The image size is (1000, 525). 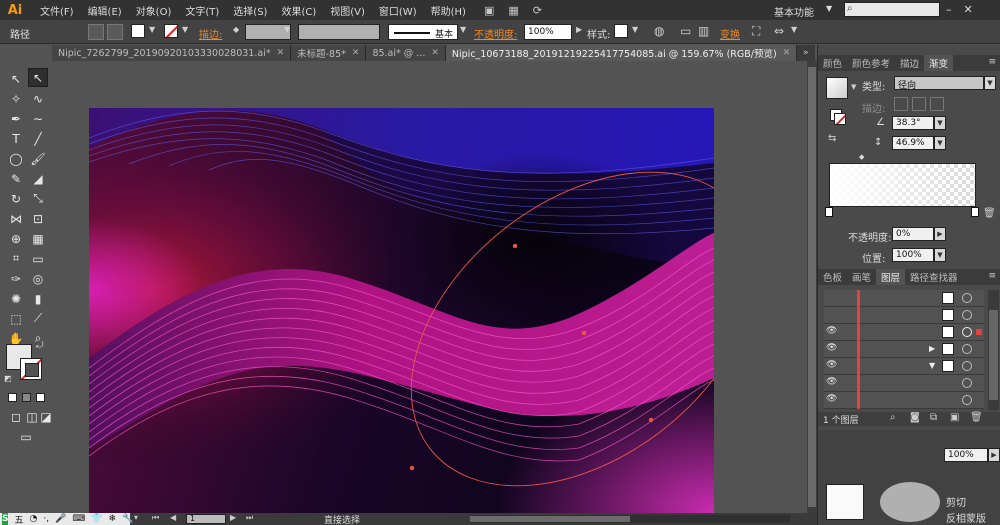 I want to click on horizontal-scrollbar, so click(x=630, y=519).